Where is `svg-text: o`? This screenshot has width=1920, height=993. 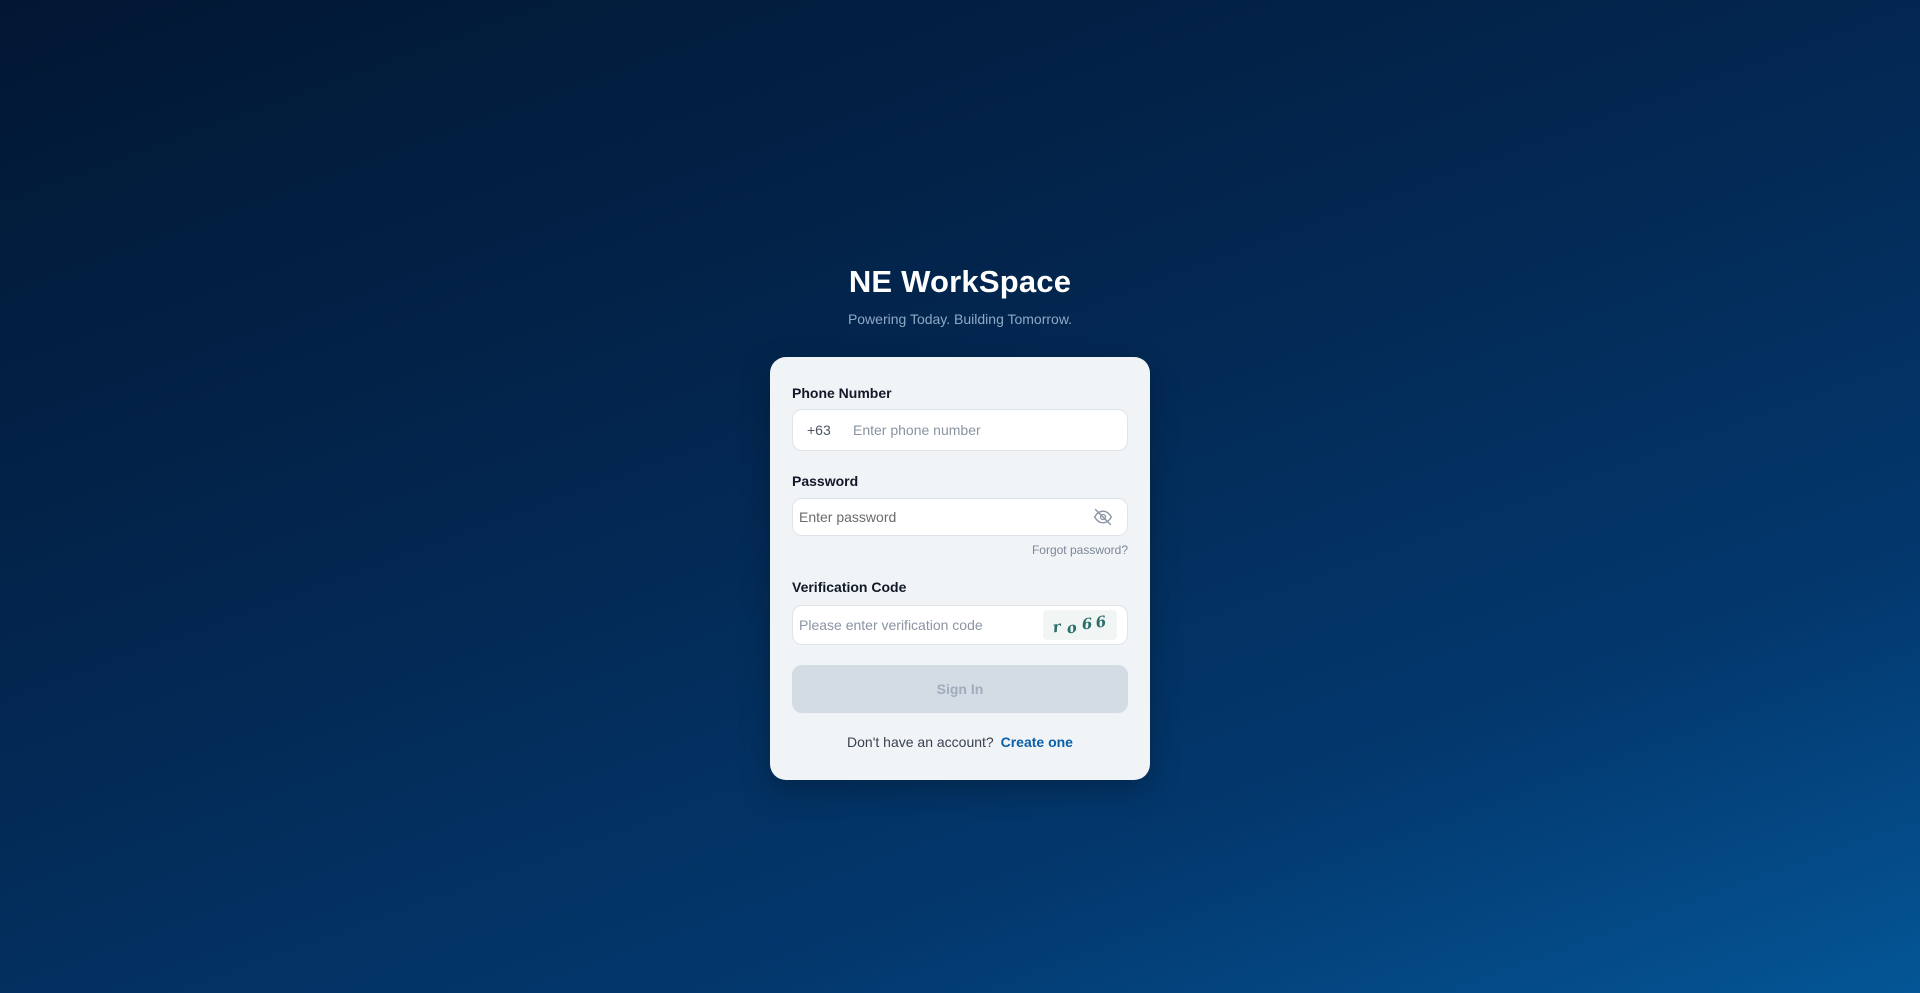 svg-text: o is located at coordinates (1072, 628).